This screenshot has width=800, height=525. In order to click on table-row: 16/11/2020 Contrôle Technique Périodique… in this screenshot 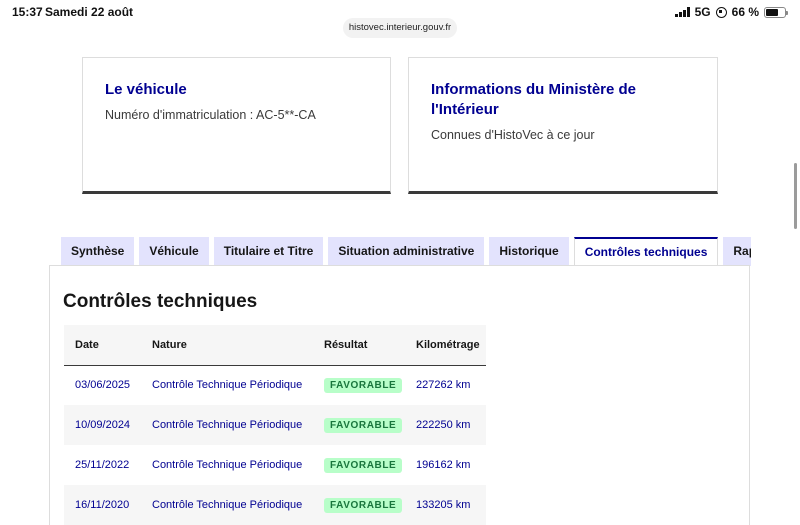, I will do `click(275, 505)`.